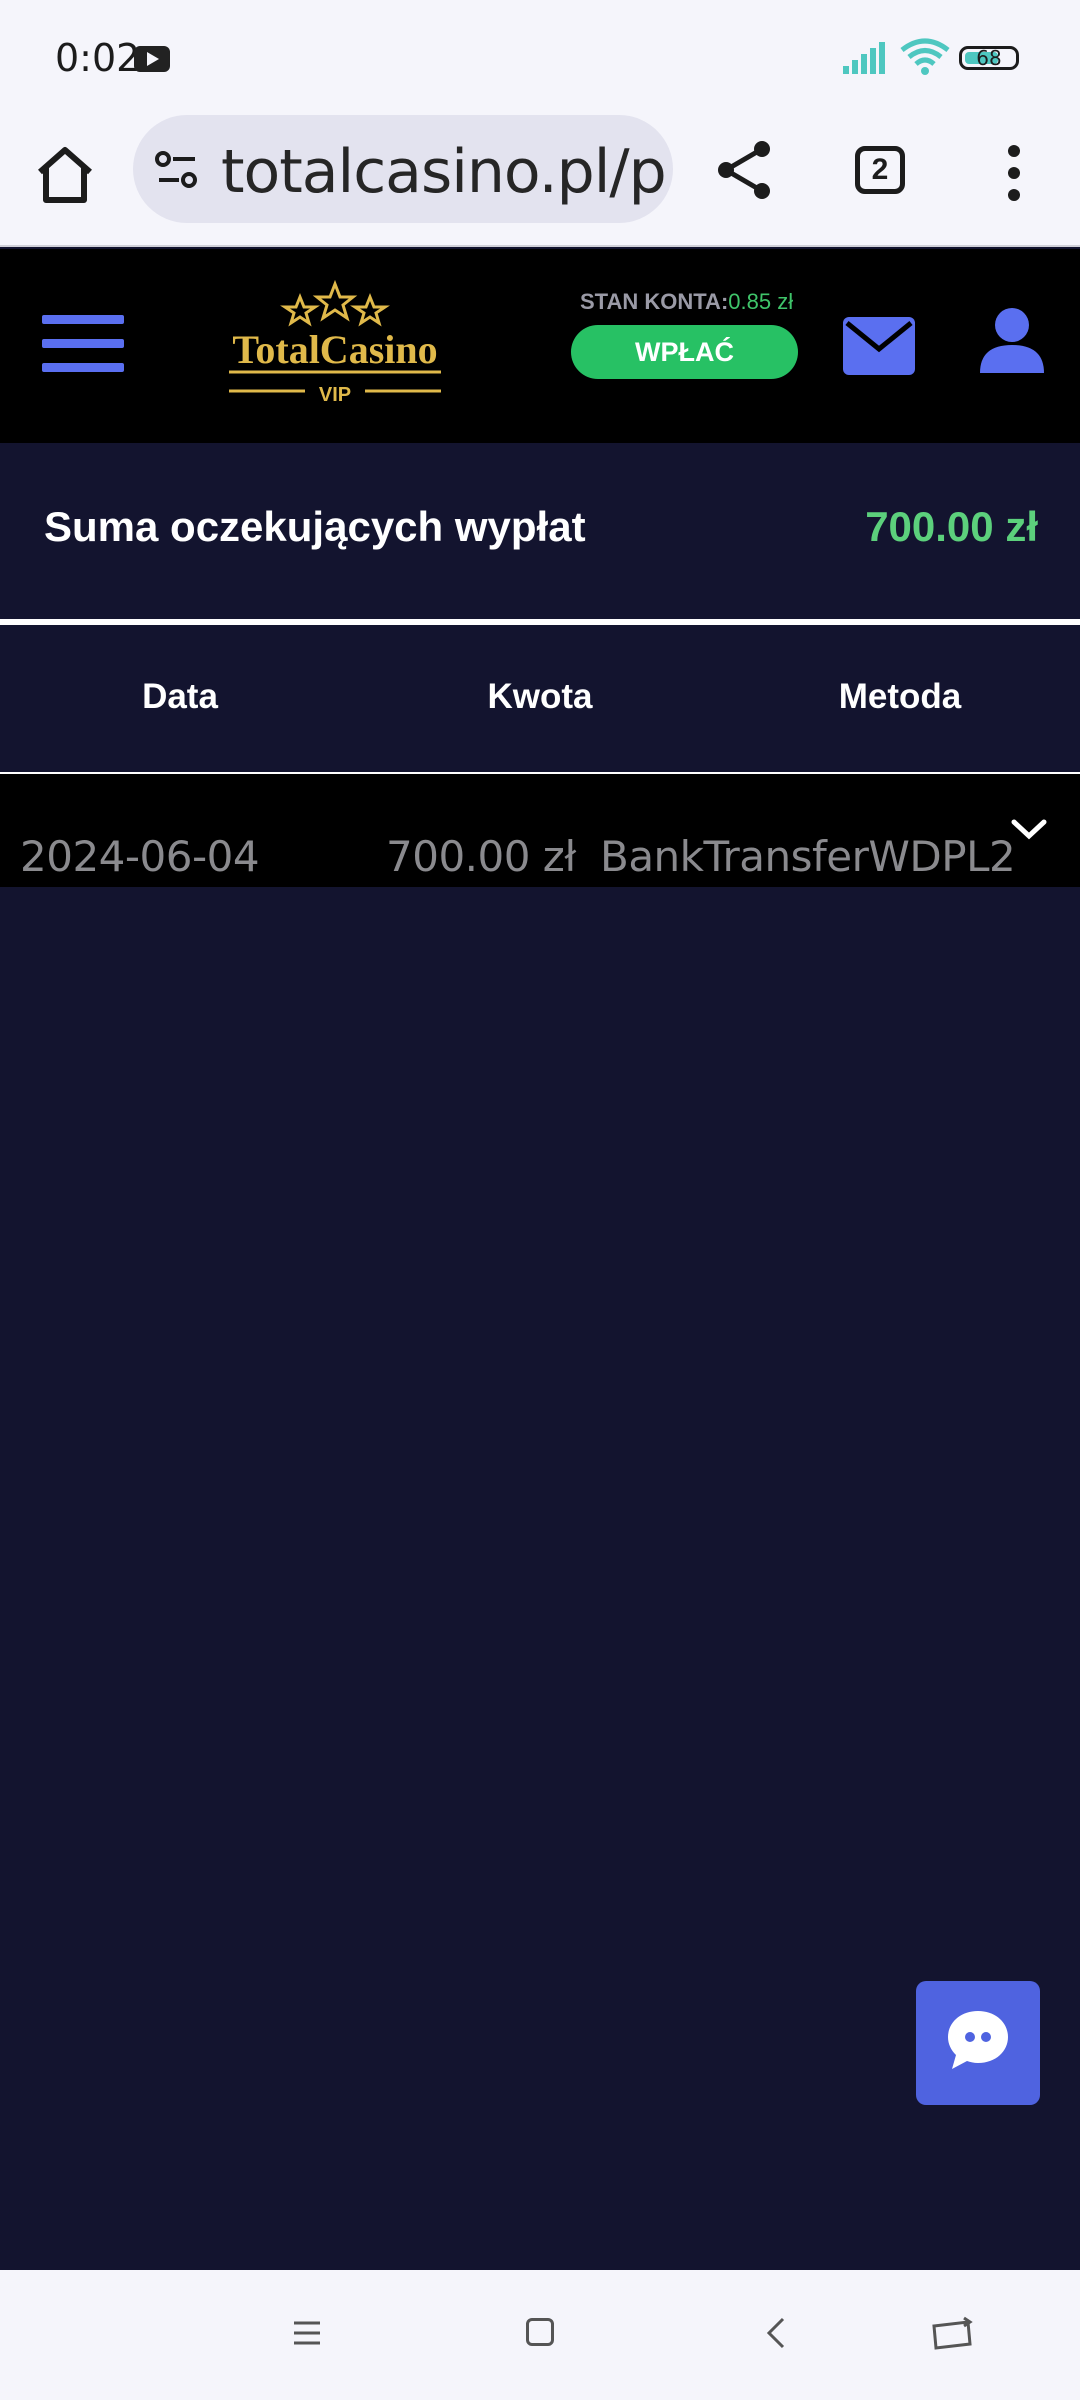 The height and width of the screenshot is (2400, 1080). I want to click on pending-withdrawals-summary: Suma oczekujących wypłat 700.00 zł, so click(540, 531).